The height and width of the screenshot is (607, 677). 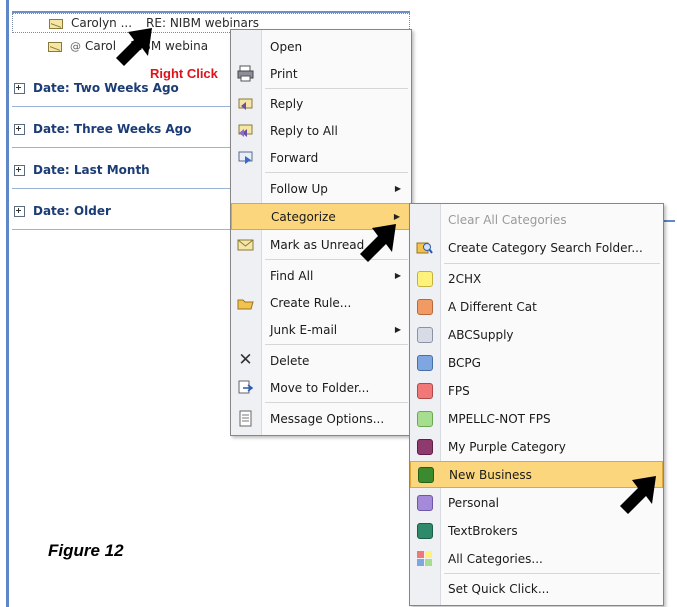 What do you see at coordinates (203, 23) in the screenshot?
I see `message-subject: RE: NIBM webinars` at bounding box center [203, 23].